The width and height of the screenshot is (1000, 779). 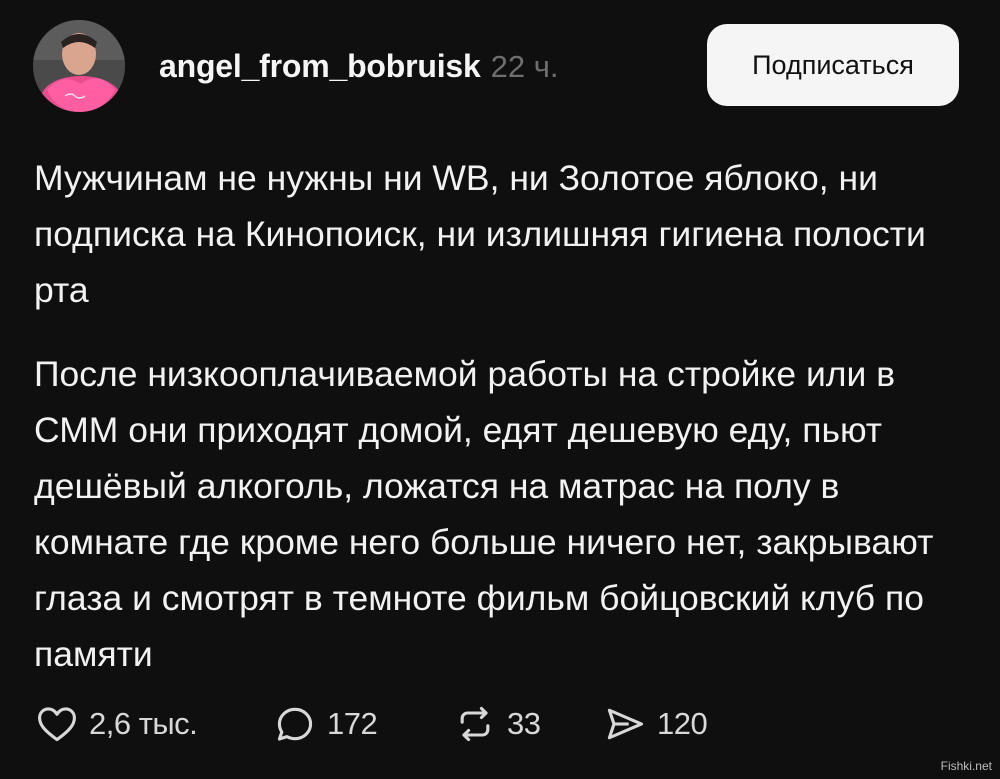 I want to click on author-meta: angel_from_bobruisk 22 ч., so click(x=358, y=66).